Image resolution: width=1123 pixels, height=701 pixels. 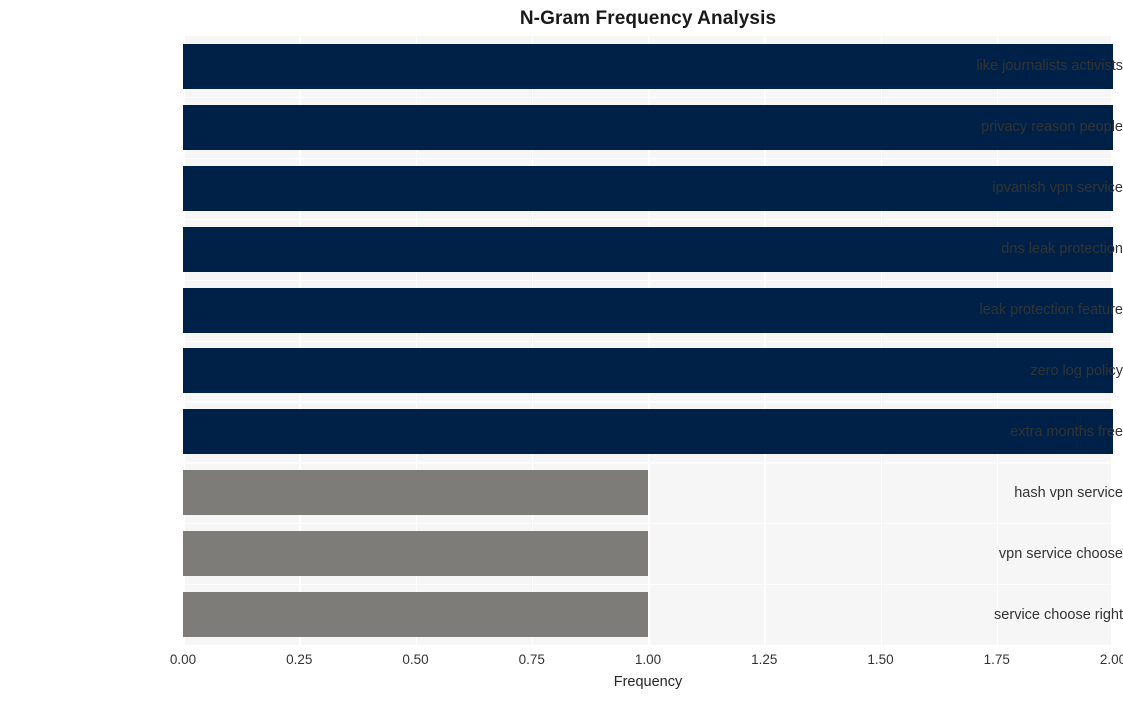 I want to click on x-axis-tick-label: 2.00, so click(x=1111, y=659).